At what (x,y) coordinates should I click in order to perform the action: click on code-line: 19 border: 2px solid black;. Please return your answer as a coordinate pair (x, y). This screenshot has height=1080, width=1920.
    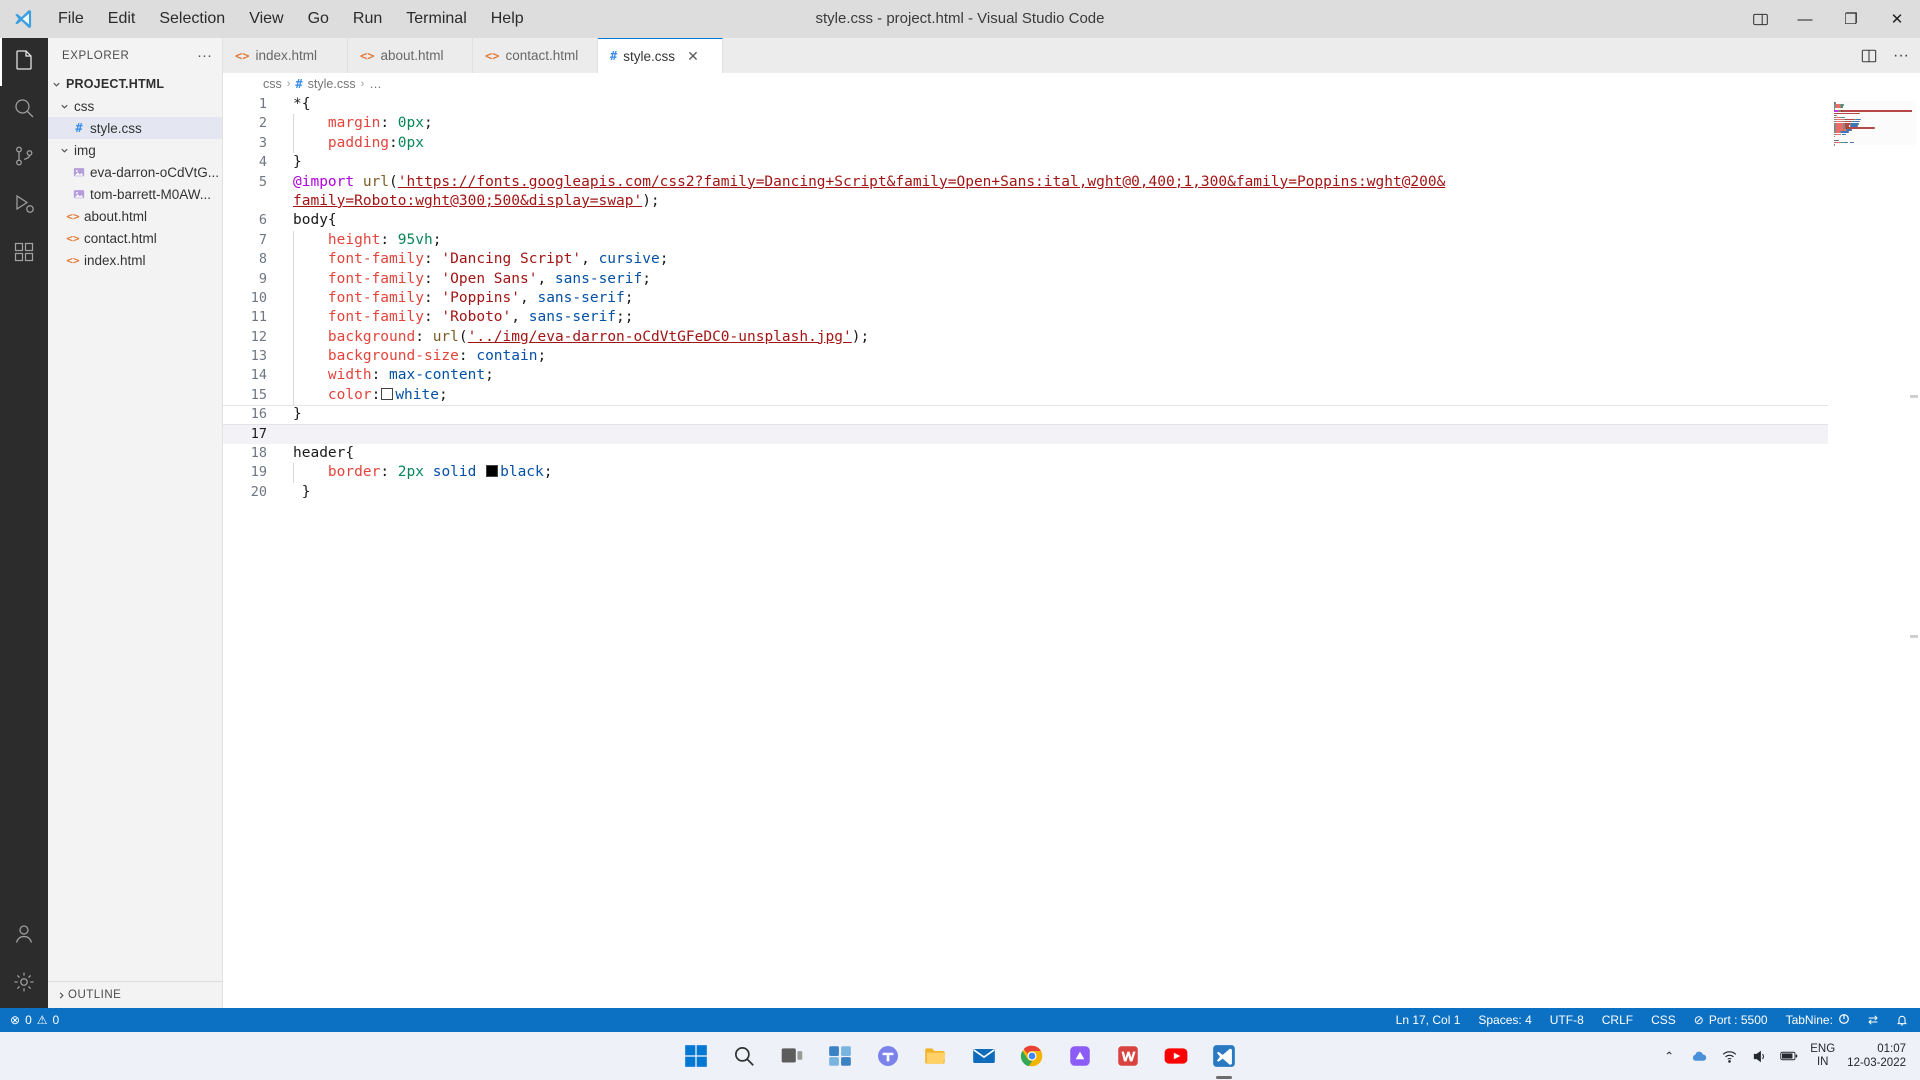
    Looking at the image, I should click on (1025, 473).